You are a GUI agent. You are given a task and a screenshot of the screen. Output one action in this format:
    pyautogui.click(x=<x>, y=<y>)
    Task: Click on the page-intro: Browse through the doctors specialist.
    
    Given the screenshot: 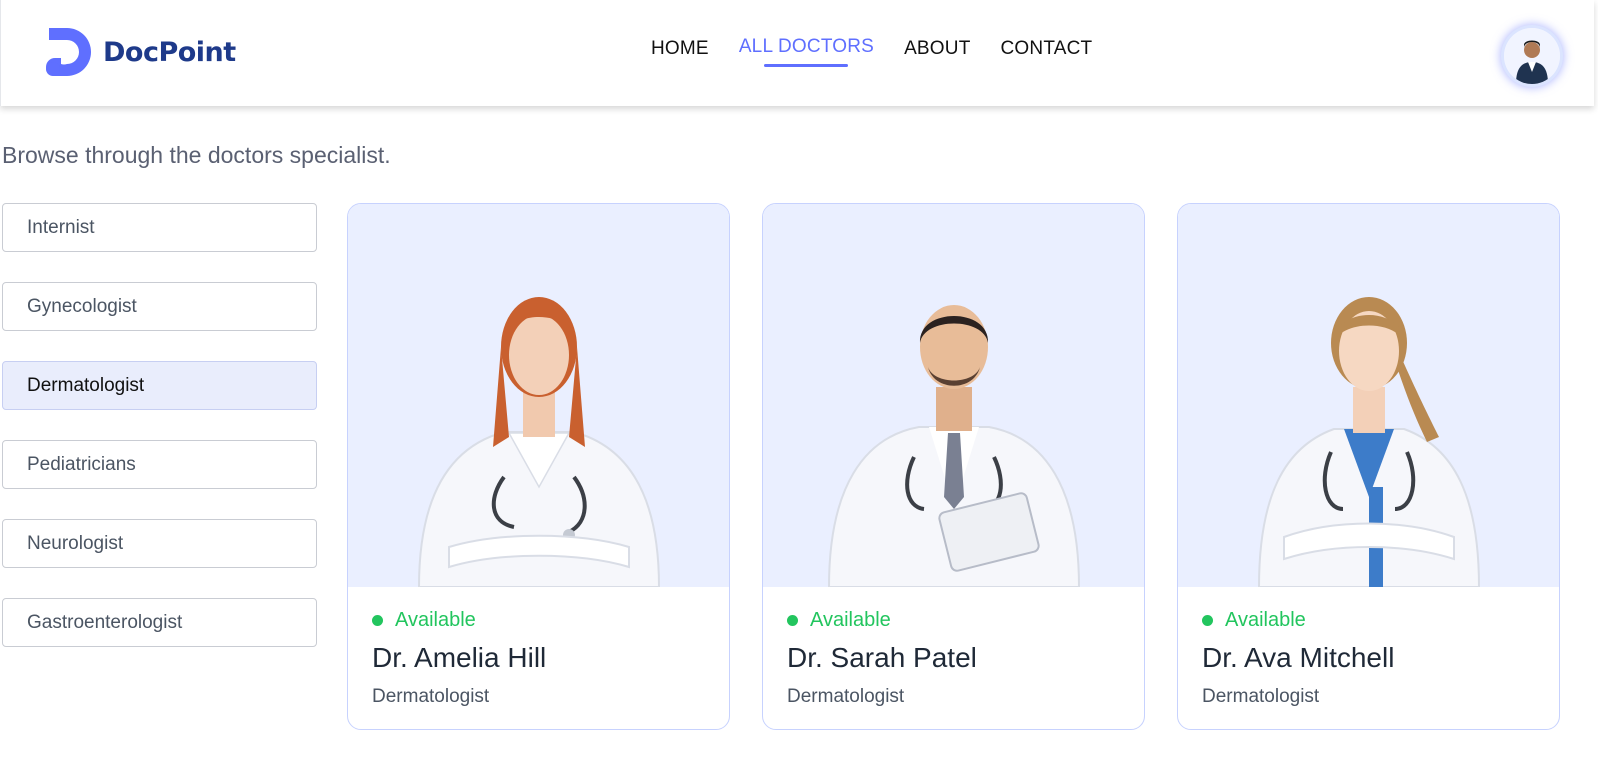 What is the action you would take?
    pyautogui.click(x=196, y=155)
    